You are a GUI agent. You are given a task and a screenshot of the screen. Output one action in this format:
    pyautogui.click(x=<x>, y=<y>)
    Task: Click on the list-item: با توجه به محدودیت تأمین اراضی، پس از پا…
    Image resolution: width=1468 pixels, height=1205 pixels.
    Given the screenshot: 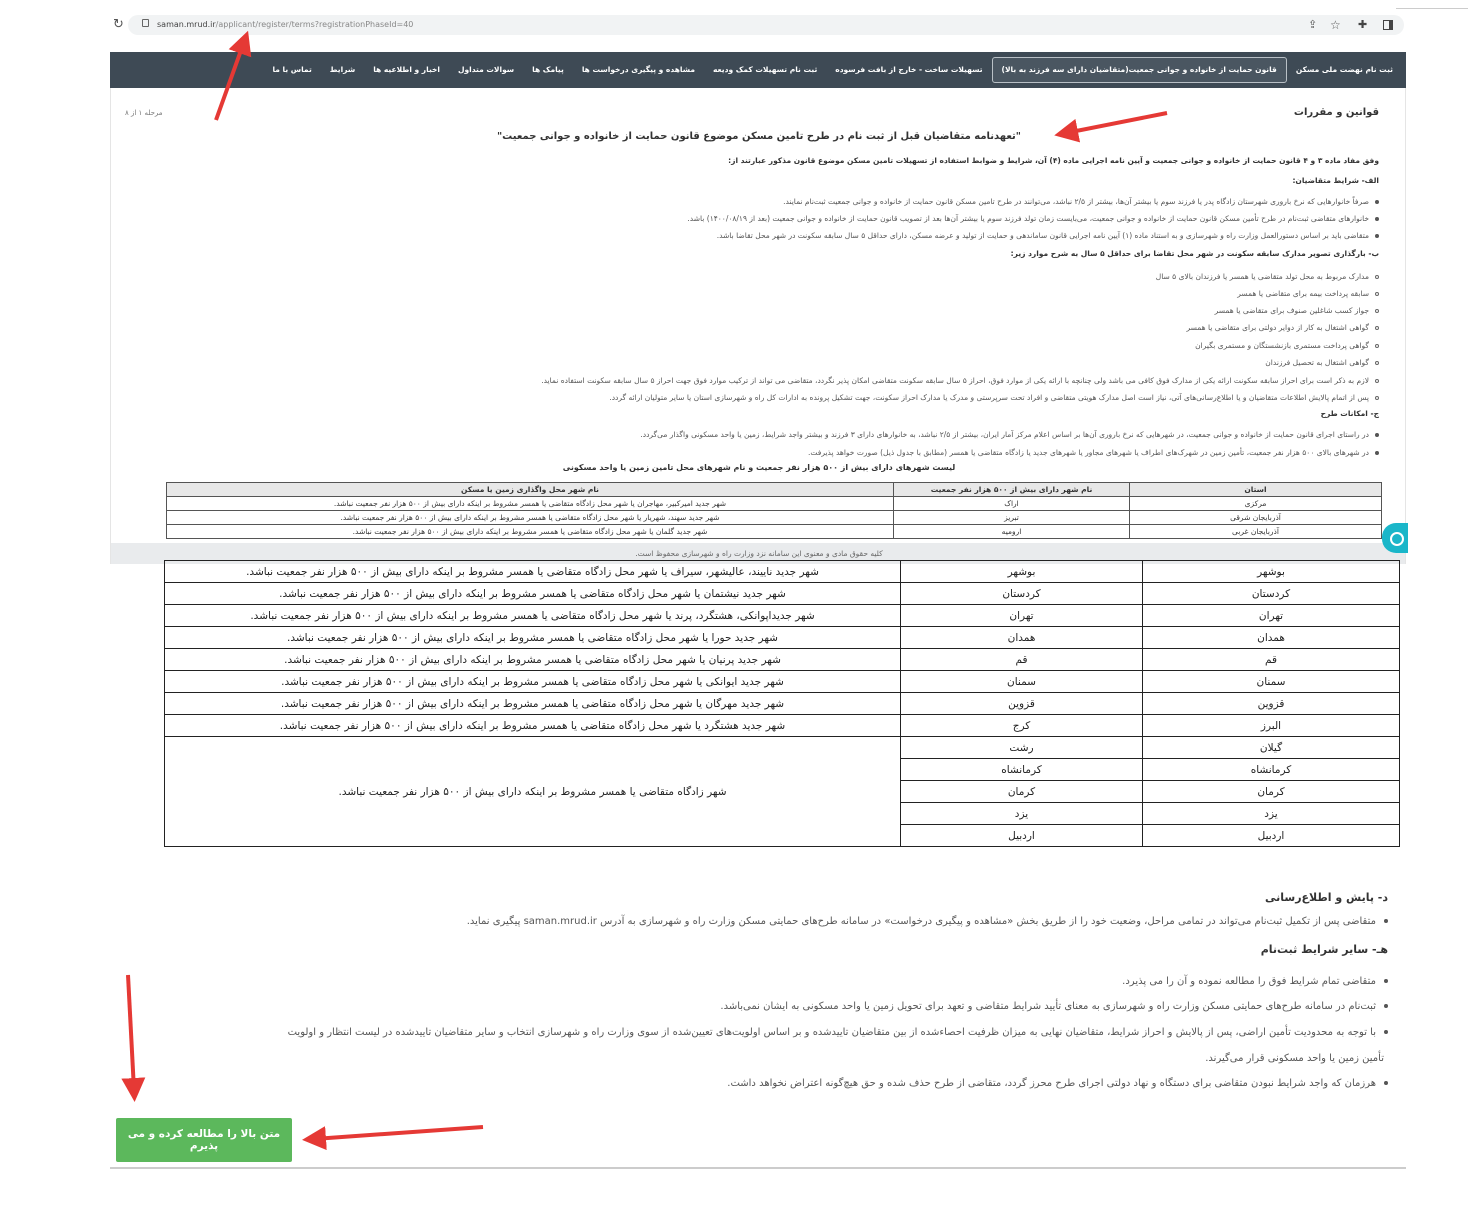 What is the action you would take?
    pyautogui.click(x=838, y=1032)
    